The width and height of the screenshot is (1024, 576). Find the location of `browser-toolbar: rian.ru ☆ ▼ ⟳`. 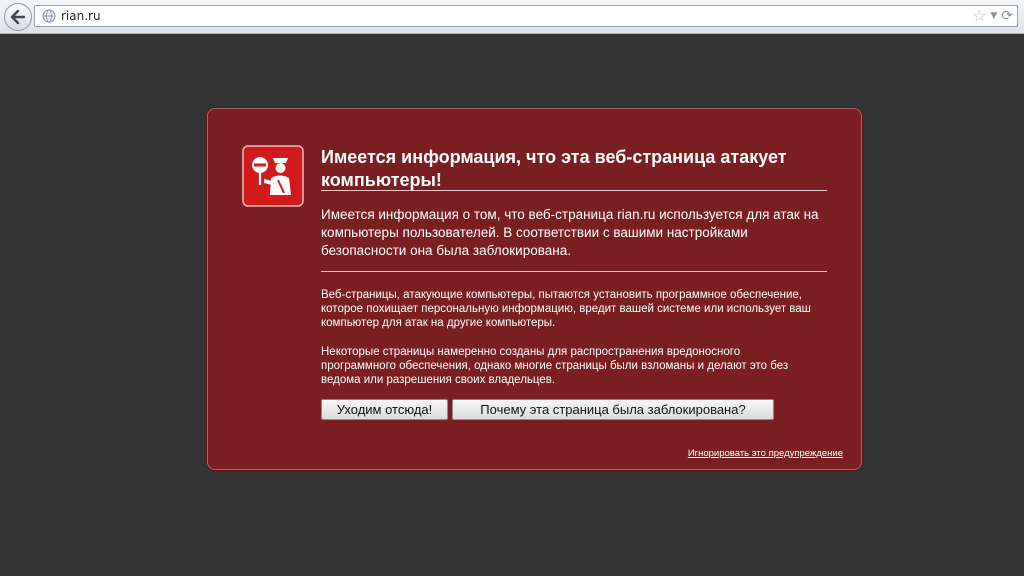

browser-toolbar: rian.ru ☆ ▼ ⟳ is located at coordinates (512, 17).